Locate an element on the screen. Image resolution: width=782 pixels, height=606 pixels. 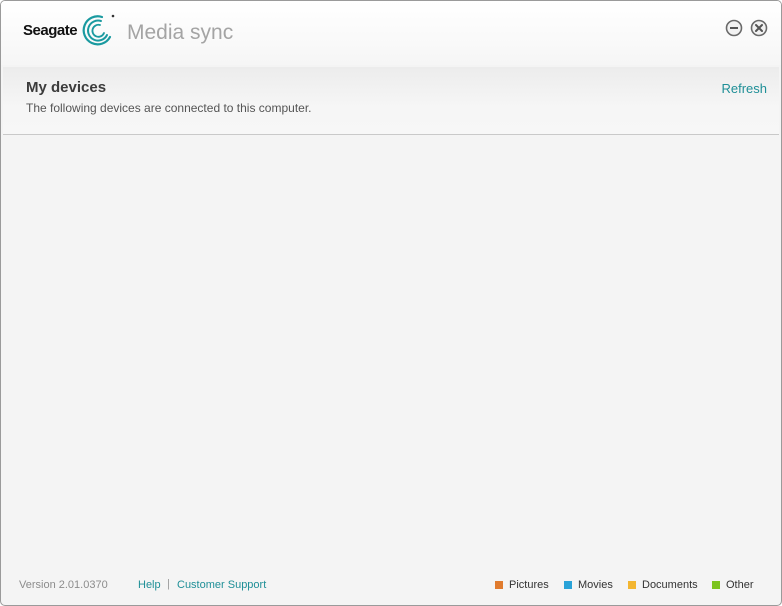
legend-movies: Movies is located at coordinates (588, 585).